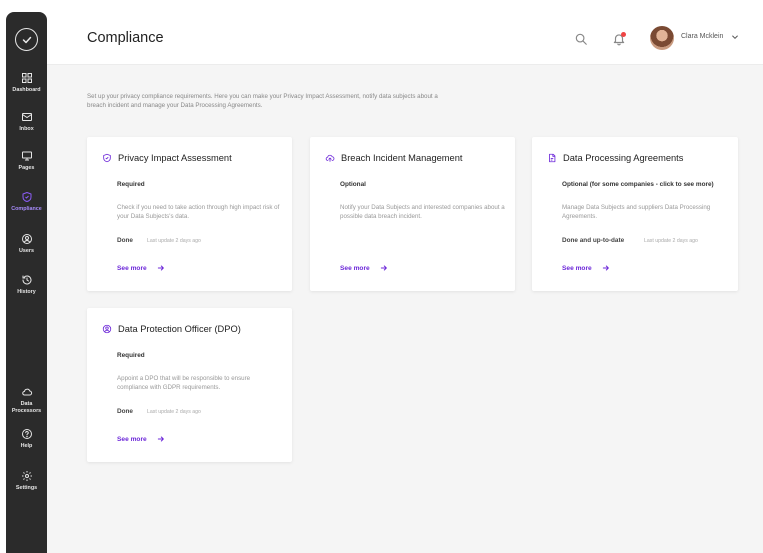 The height and width of the screenshot is (553, 763). Describe the element at coordinates (330, 158) in the screenshot. I see `cloud-upload-icon` at that location.